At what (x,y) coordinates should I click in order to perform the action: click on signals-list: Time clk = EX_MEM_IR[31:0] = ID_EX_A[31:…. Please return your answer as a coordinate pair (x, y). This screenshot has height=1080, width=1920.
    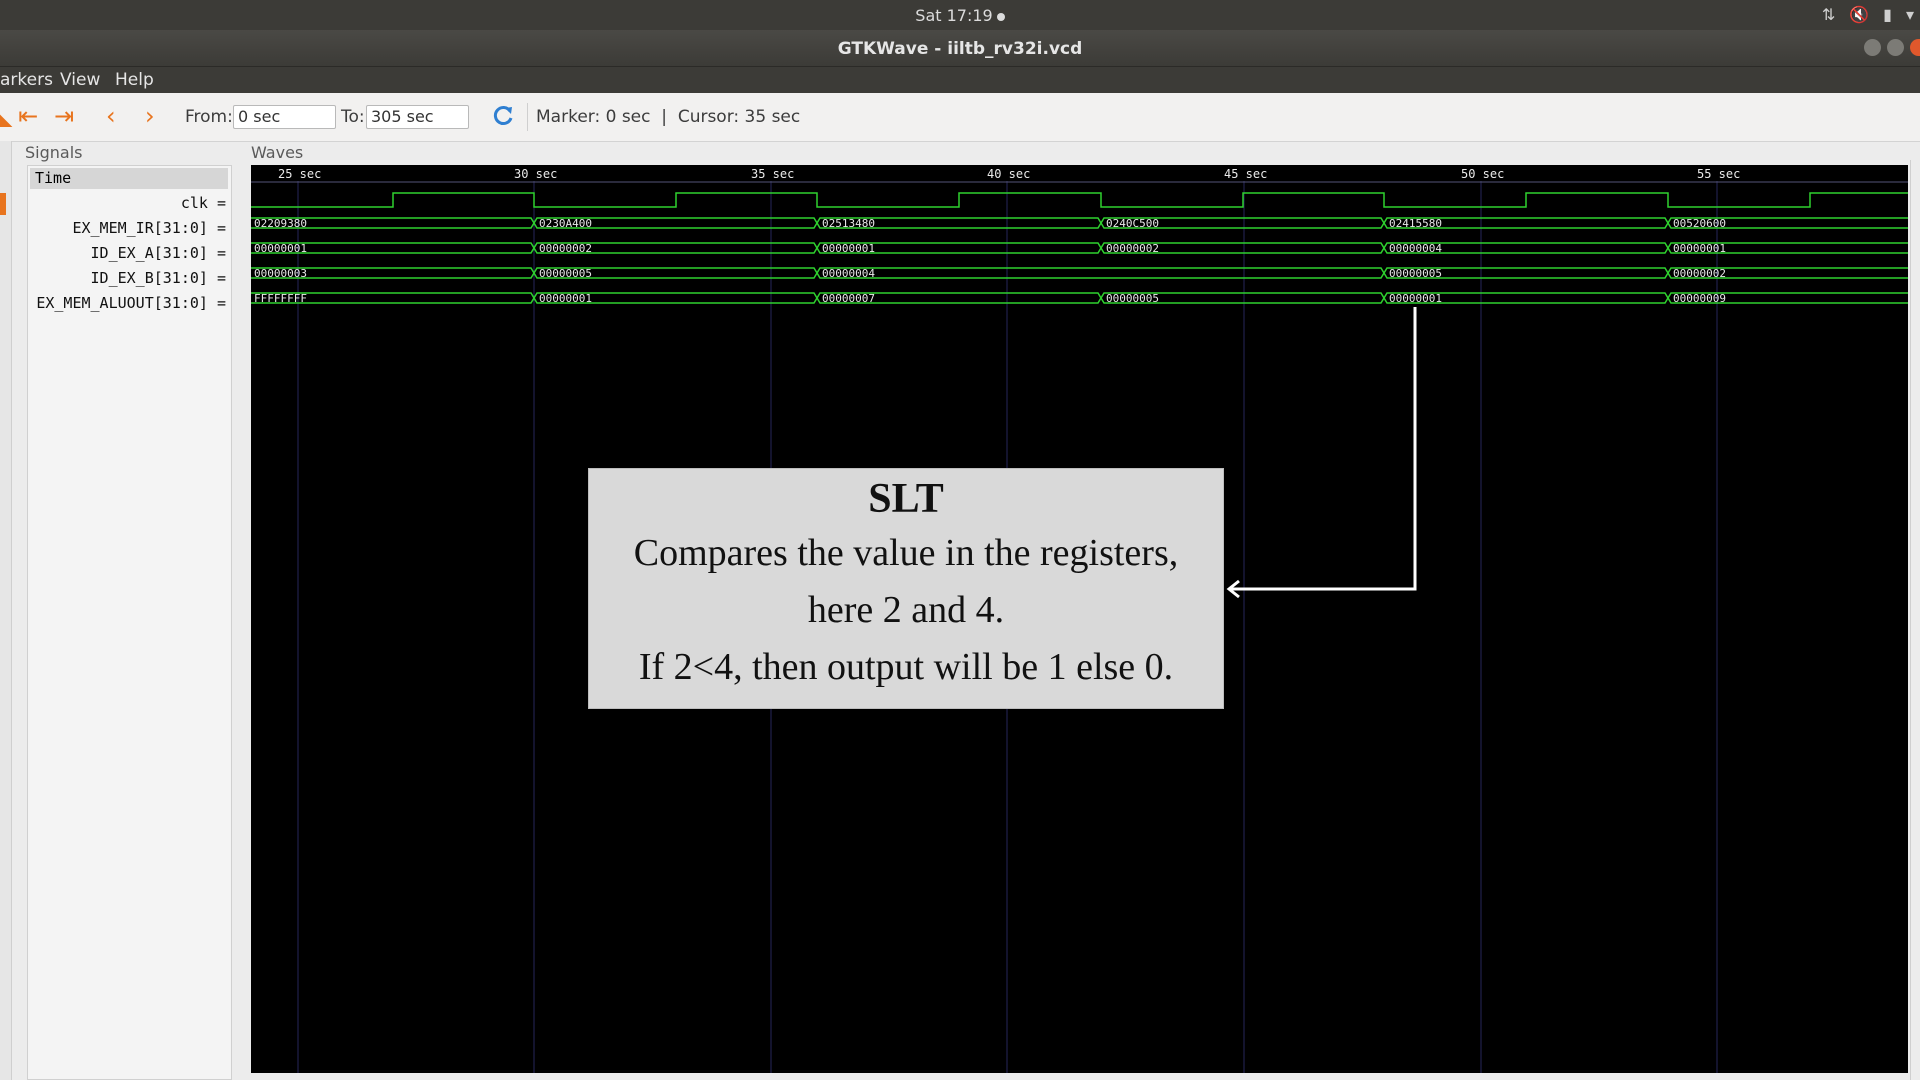
    Looking at the image, I should click on (129, 622).